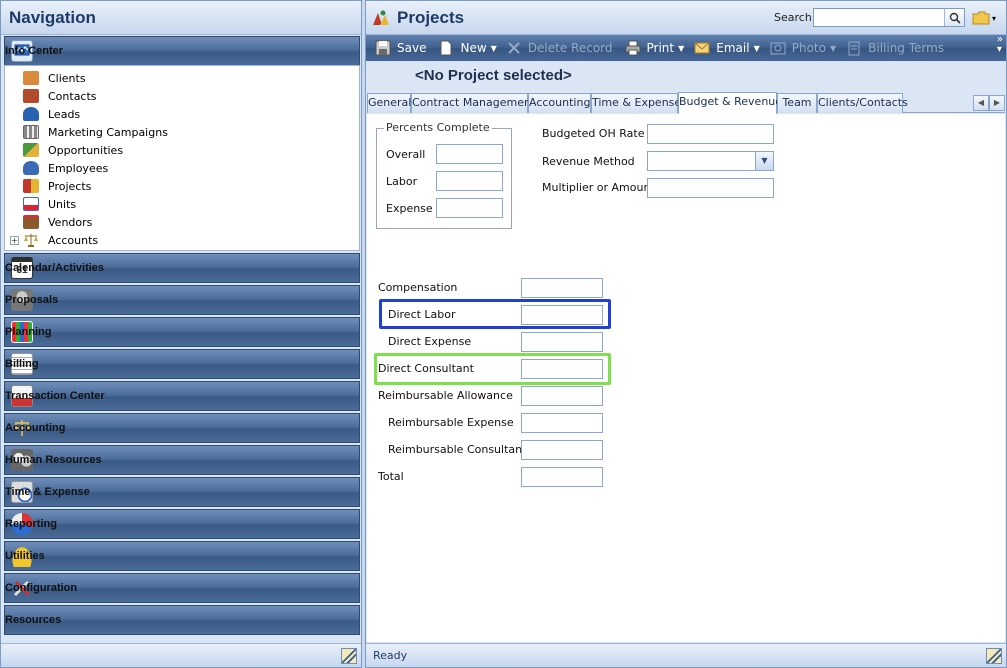 The width and height of the screenshot is (1007, 668). I want to click on budgeted-oh-rate-label: Budgeted OH Rate, so click(593, 133).